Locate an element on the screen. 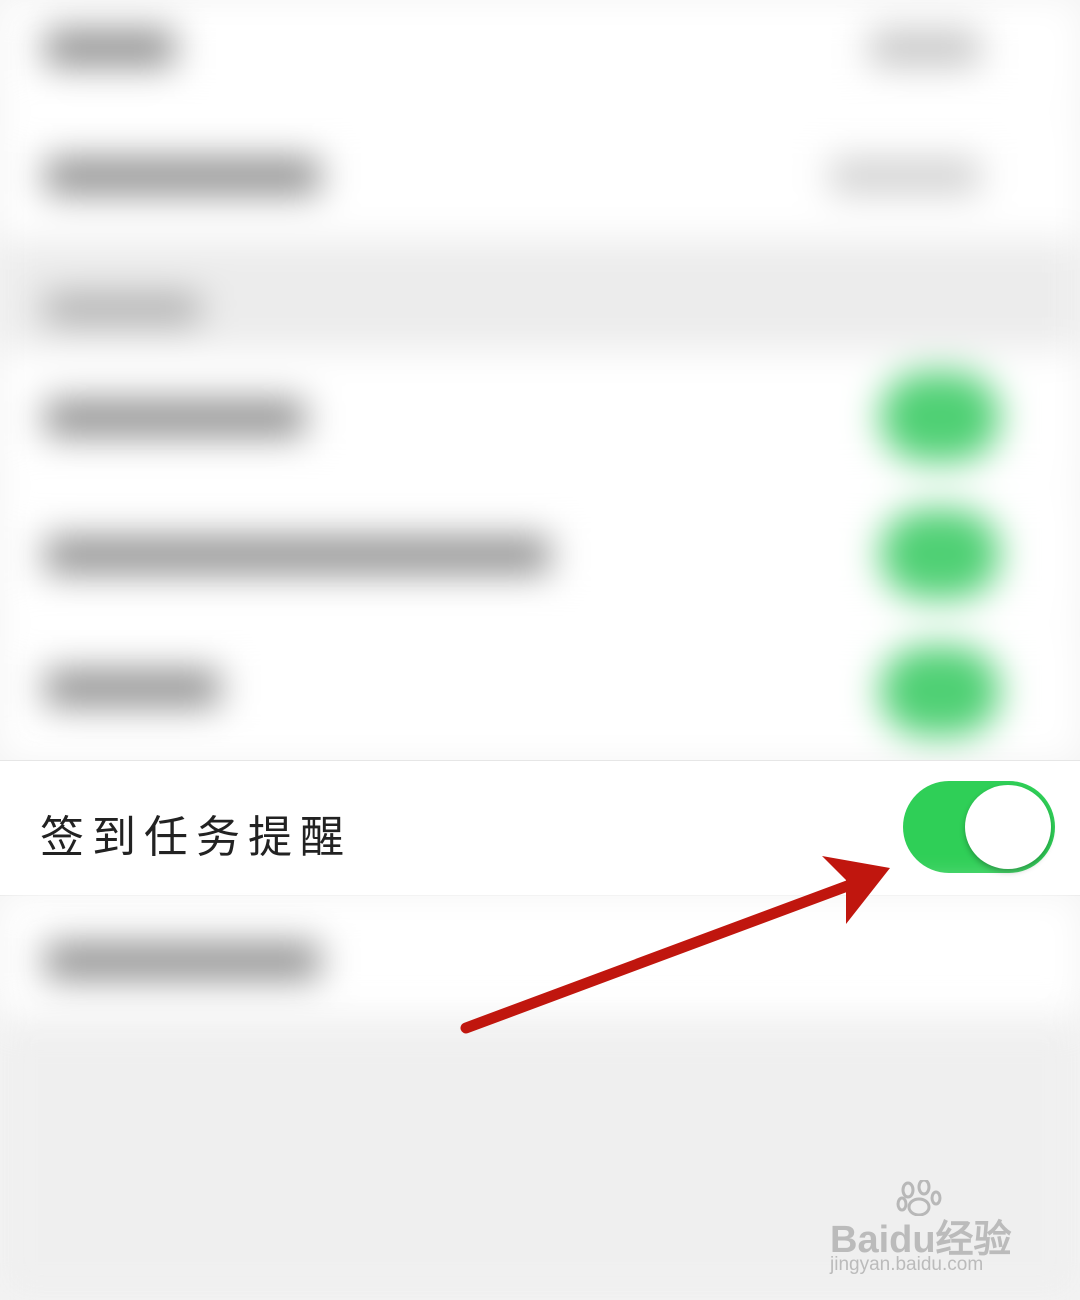 The height and width of the screenshot is (1300, 1080). watermark-url: jingyan.baidu.com is located at coordinates (907, 1264).